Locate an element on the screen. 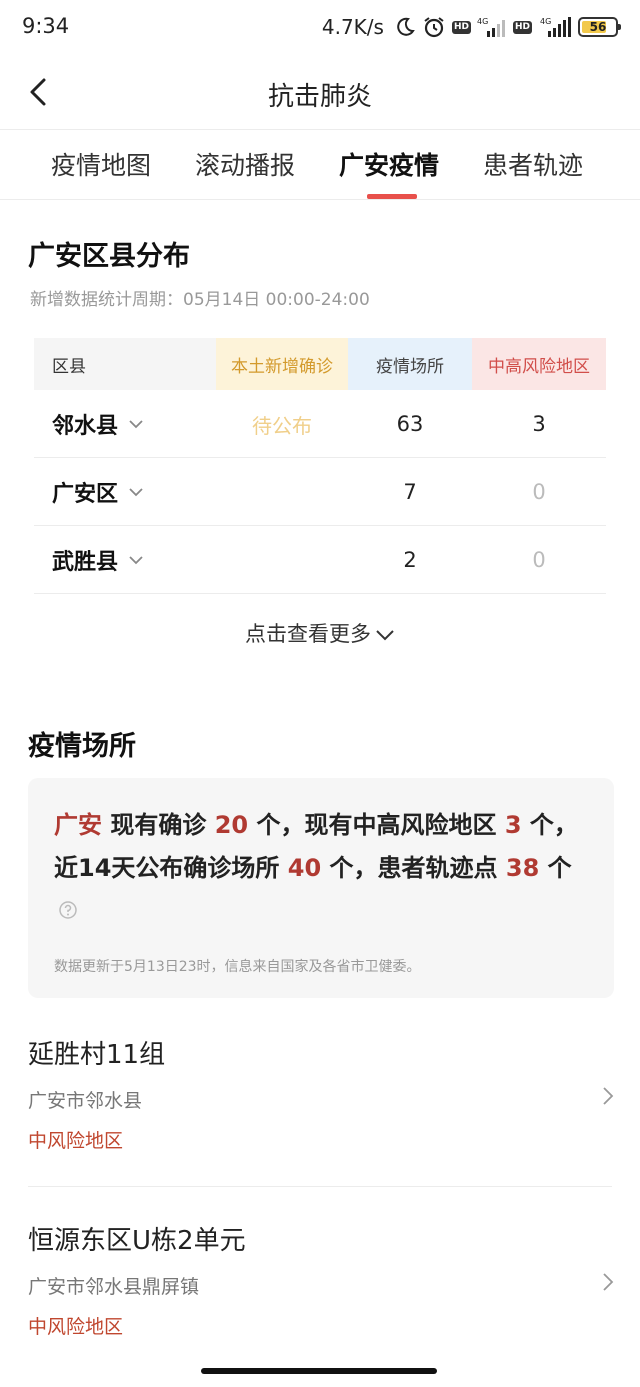 This screenshot has height=1387, width=640. help-icon is located at coordinates (68, 912).